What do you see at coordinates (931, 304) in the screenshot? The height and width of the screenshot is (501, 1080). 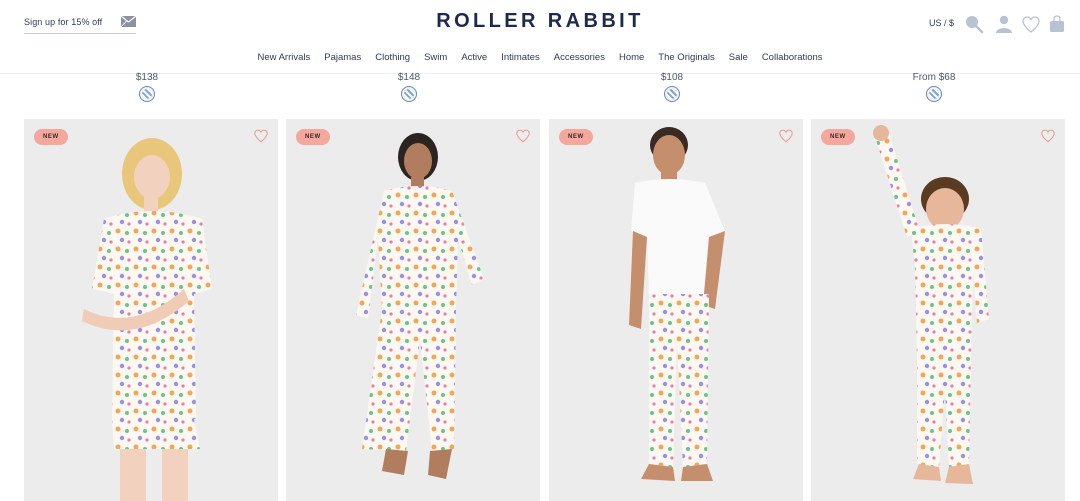 I see `product-image-kid-pajama-set` at bounding box center [931, 304].